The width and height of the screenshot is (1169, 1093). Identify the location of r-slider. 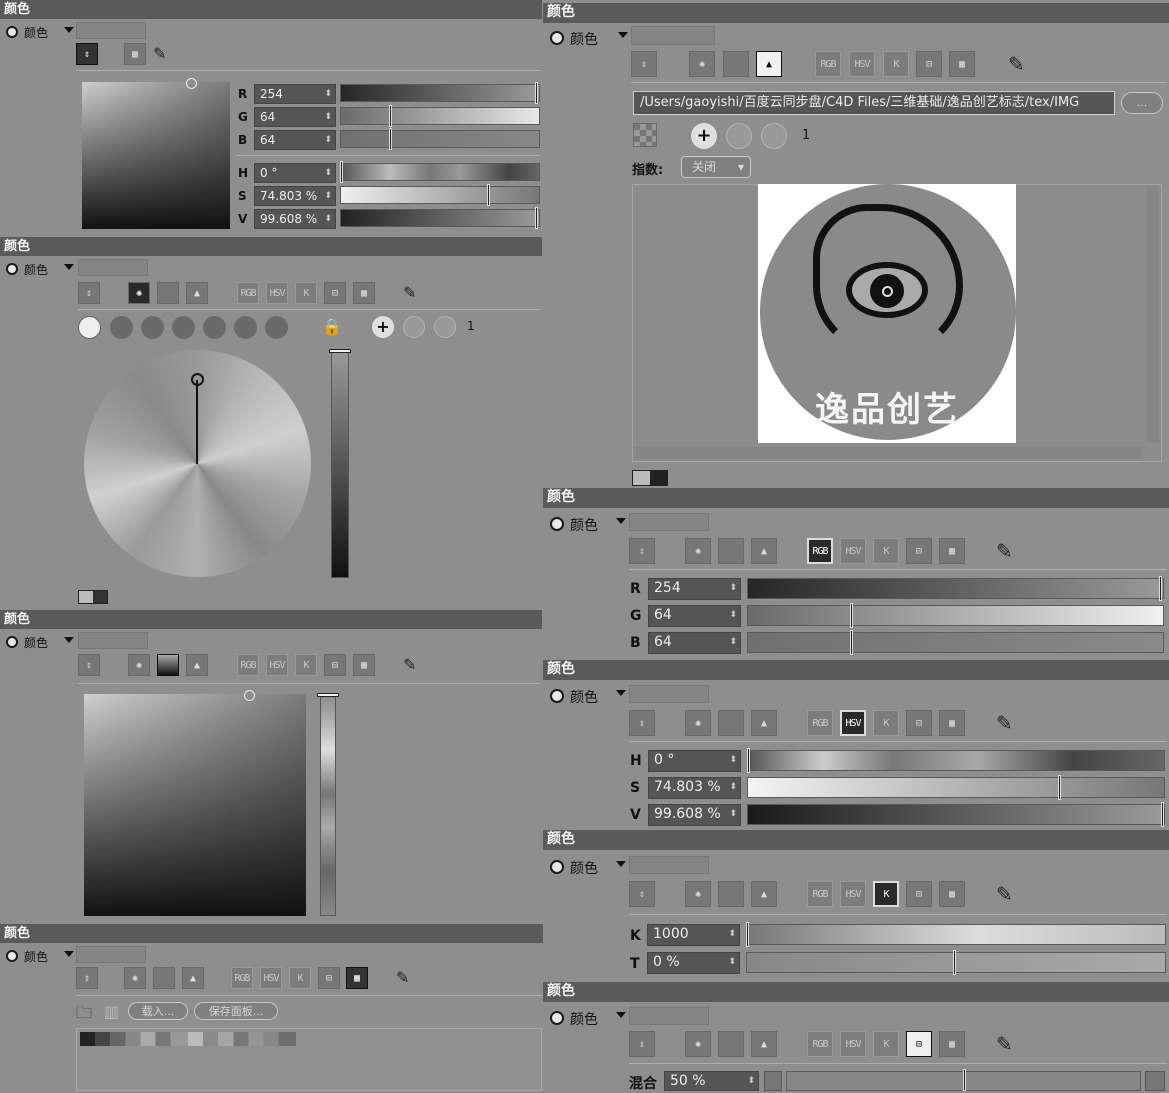
(440, 93).